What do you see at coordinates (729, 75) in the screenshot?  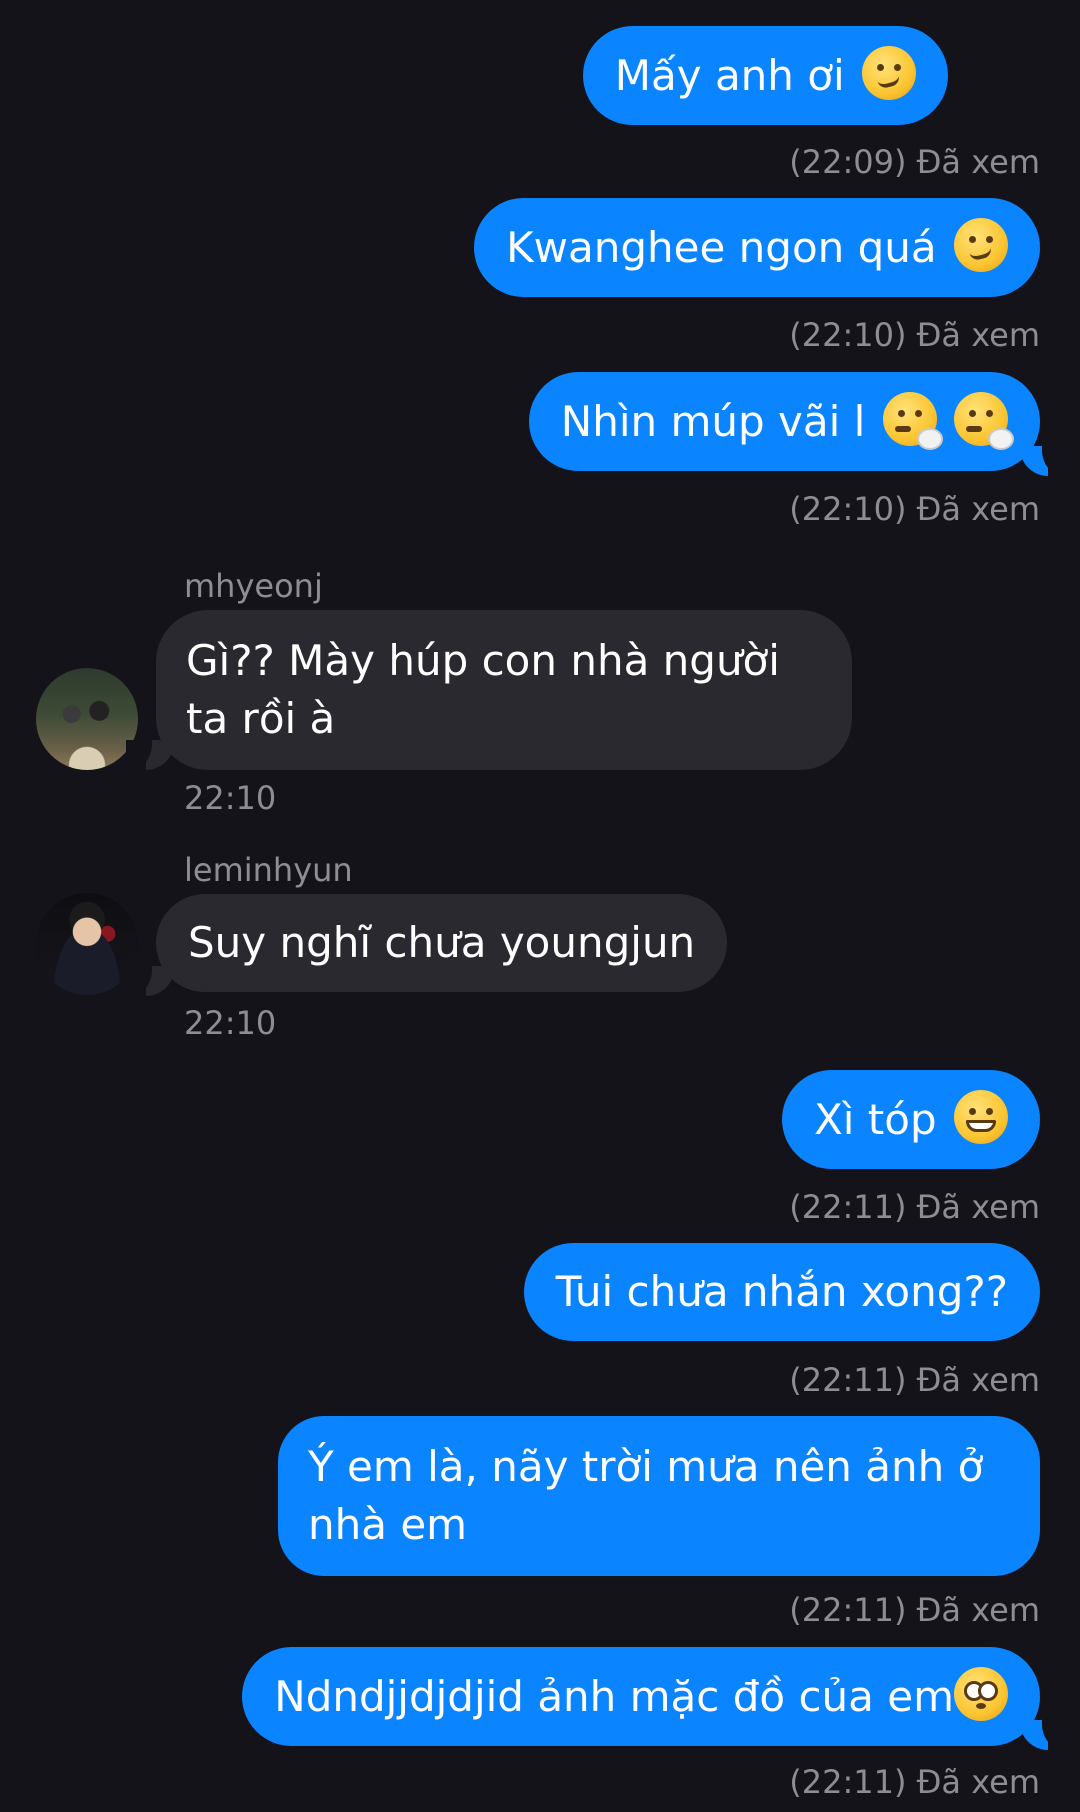 I see `message-text: Mấy anh ơi` at bounding box center [729, 75].